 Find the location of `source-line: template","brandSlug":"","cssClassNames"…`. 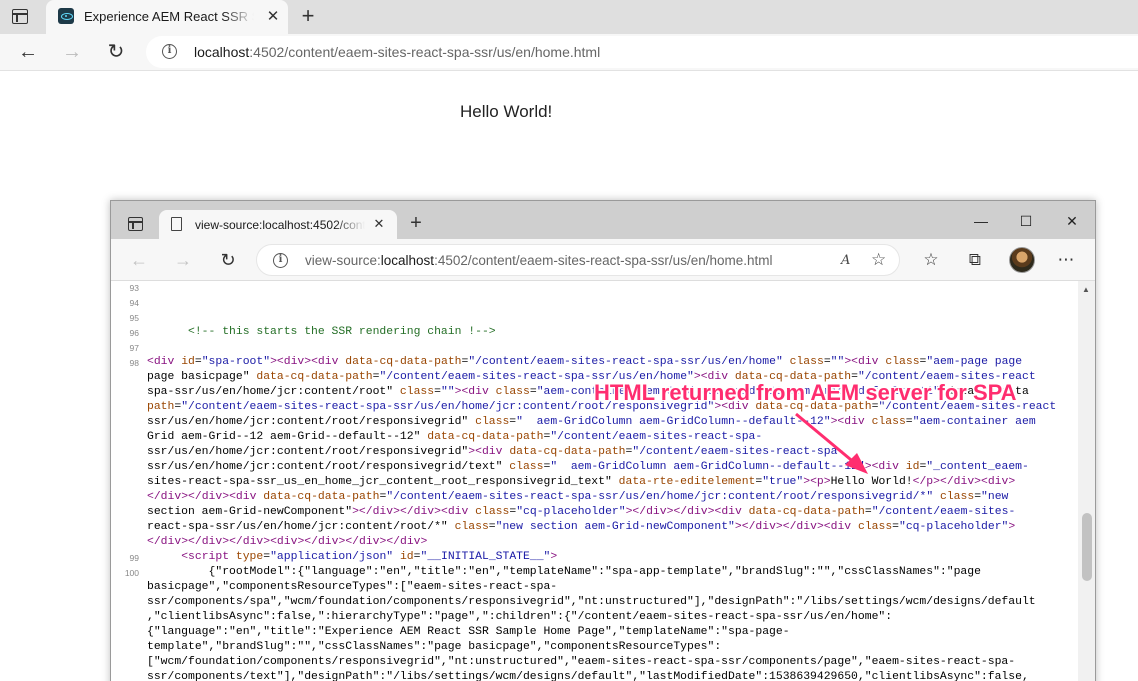

source-line: template","brandSlug":"","cssClassNames"… is located at coordinates (434, 647).